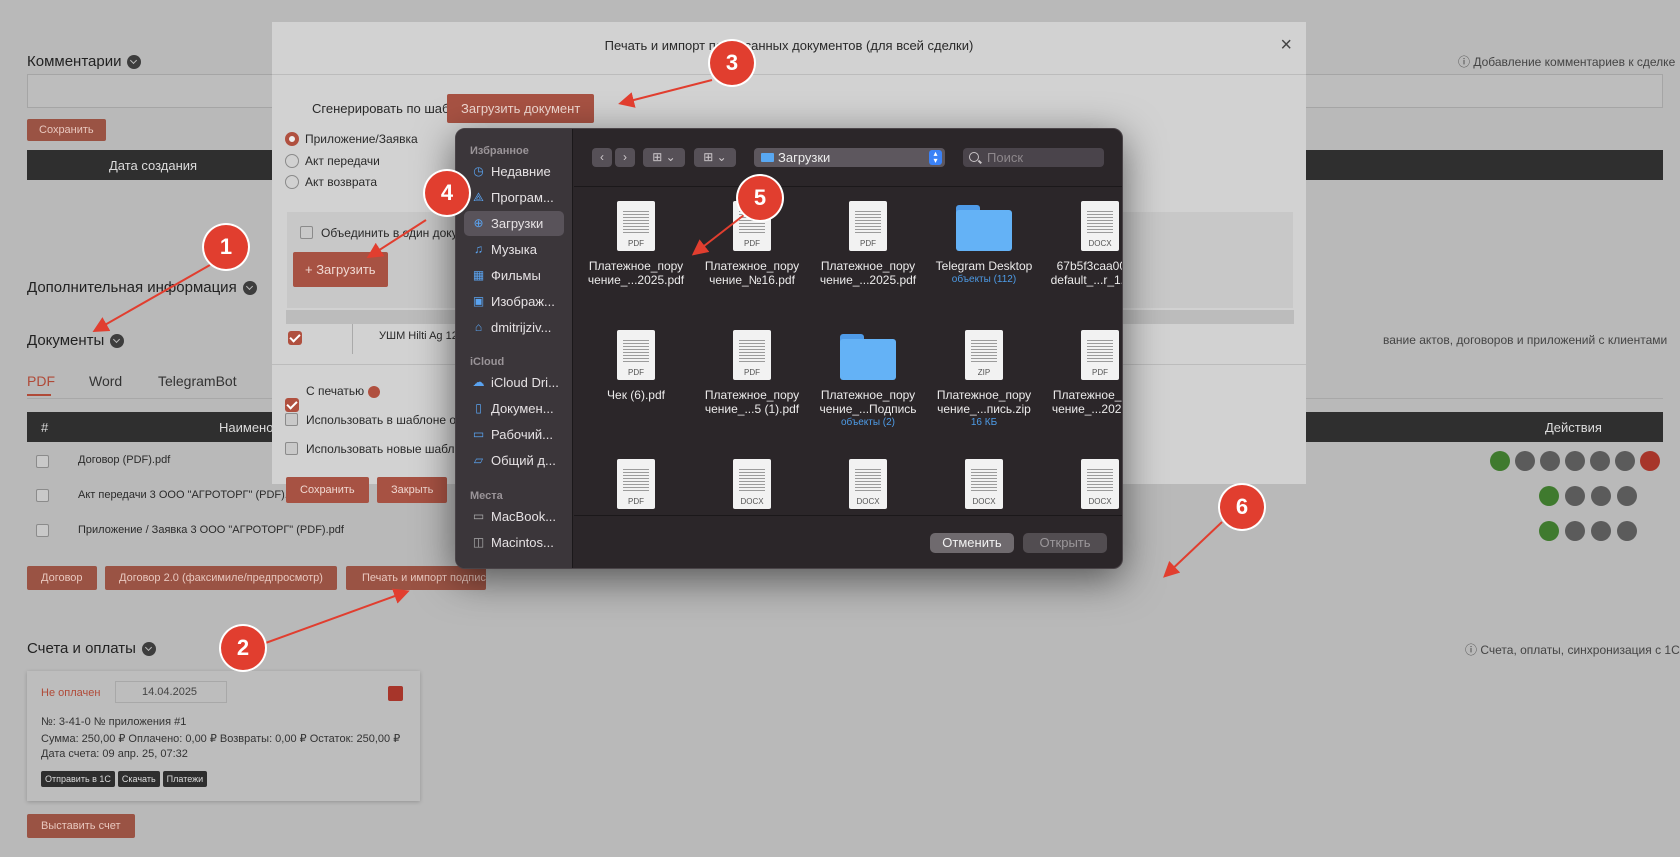  Describe the element at coordinates (732, 63) in the screenshot. I see `step-marker-3: 3` at that location.